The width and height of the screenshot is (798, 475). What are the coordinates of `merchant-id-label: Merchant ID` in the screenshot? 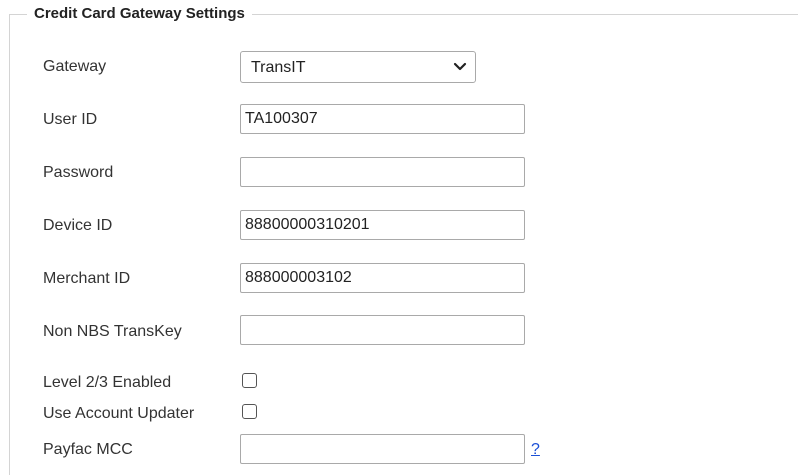 It's located at (87, 278).